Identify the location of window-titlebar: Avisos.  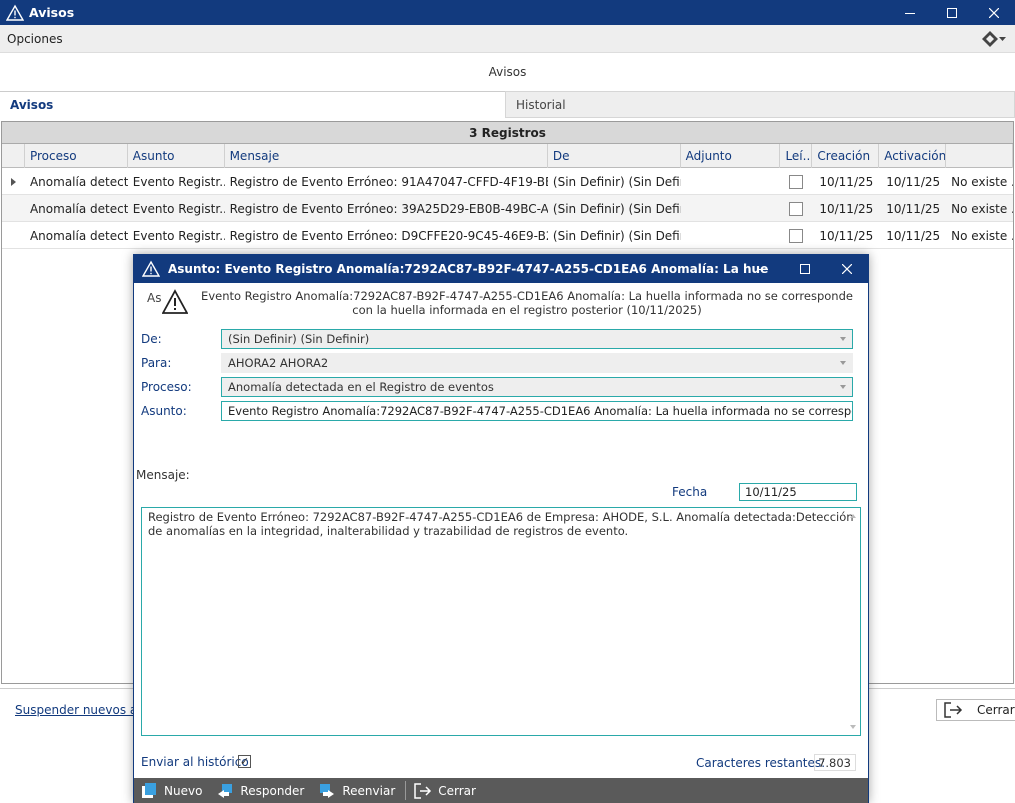
(507, 12).